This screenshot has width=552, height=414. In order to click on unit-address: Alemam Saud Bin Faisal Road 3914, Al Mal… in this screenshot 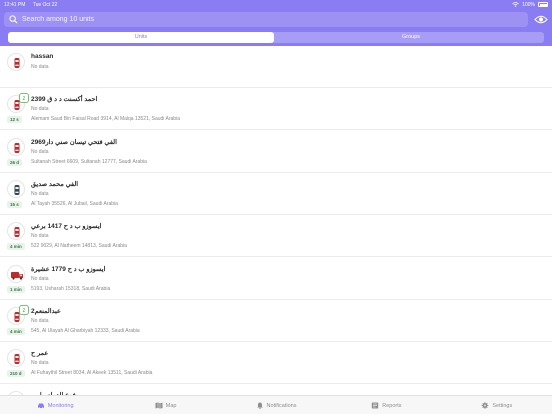, I will do `click(105, 119)`.